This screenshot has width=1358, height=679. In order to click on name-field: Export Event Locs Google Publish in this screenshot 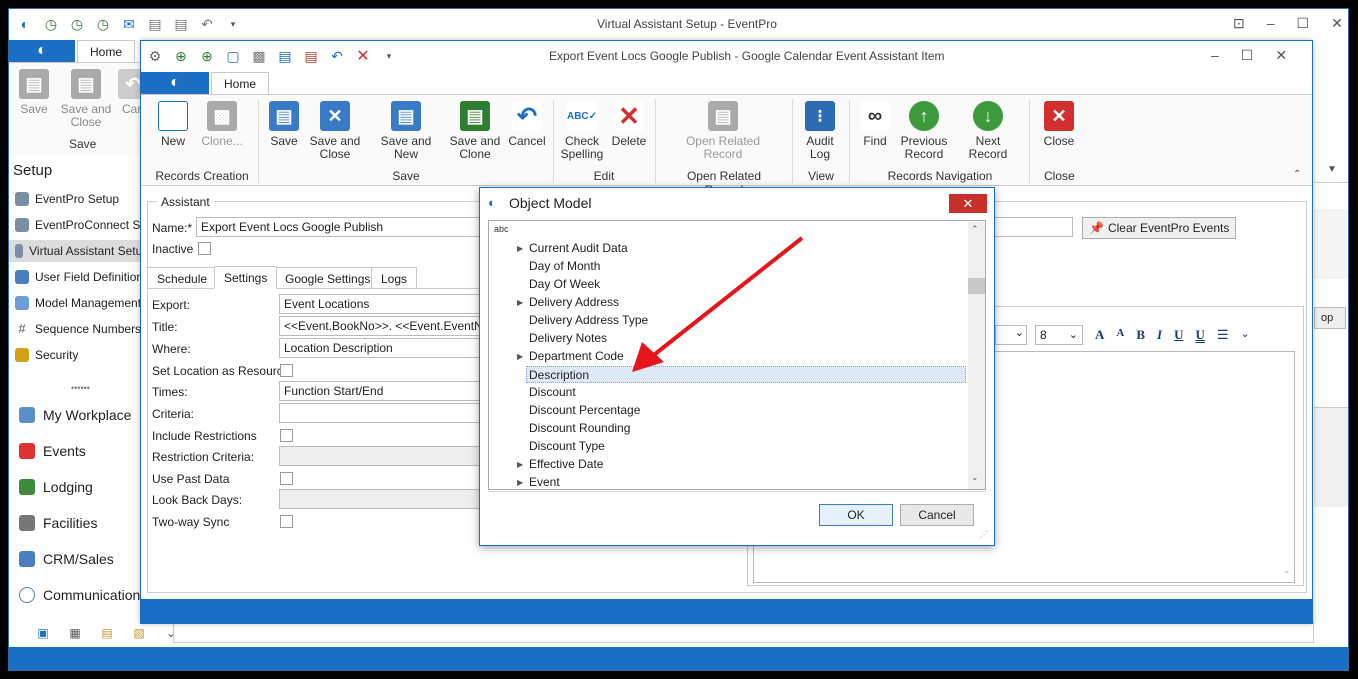, I will do `click(341, 227)`.